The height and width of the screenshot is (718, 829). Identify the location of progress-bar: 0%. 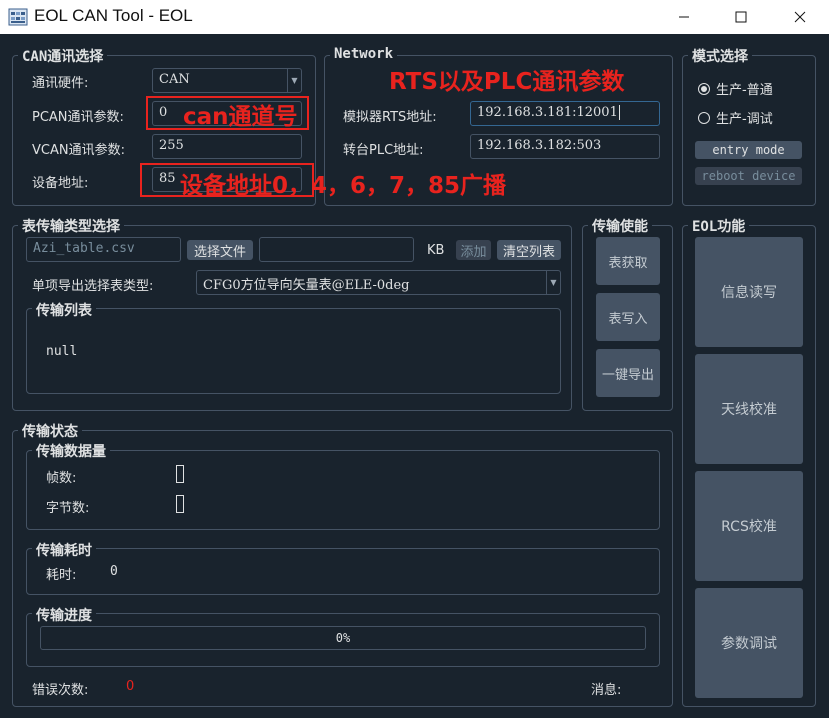
(343, 638).